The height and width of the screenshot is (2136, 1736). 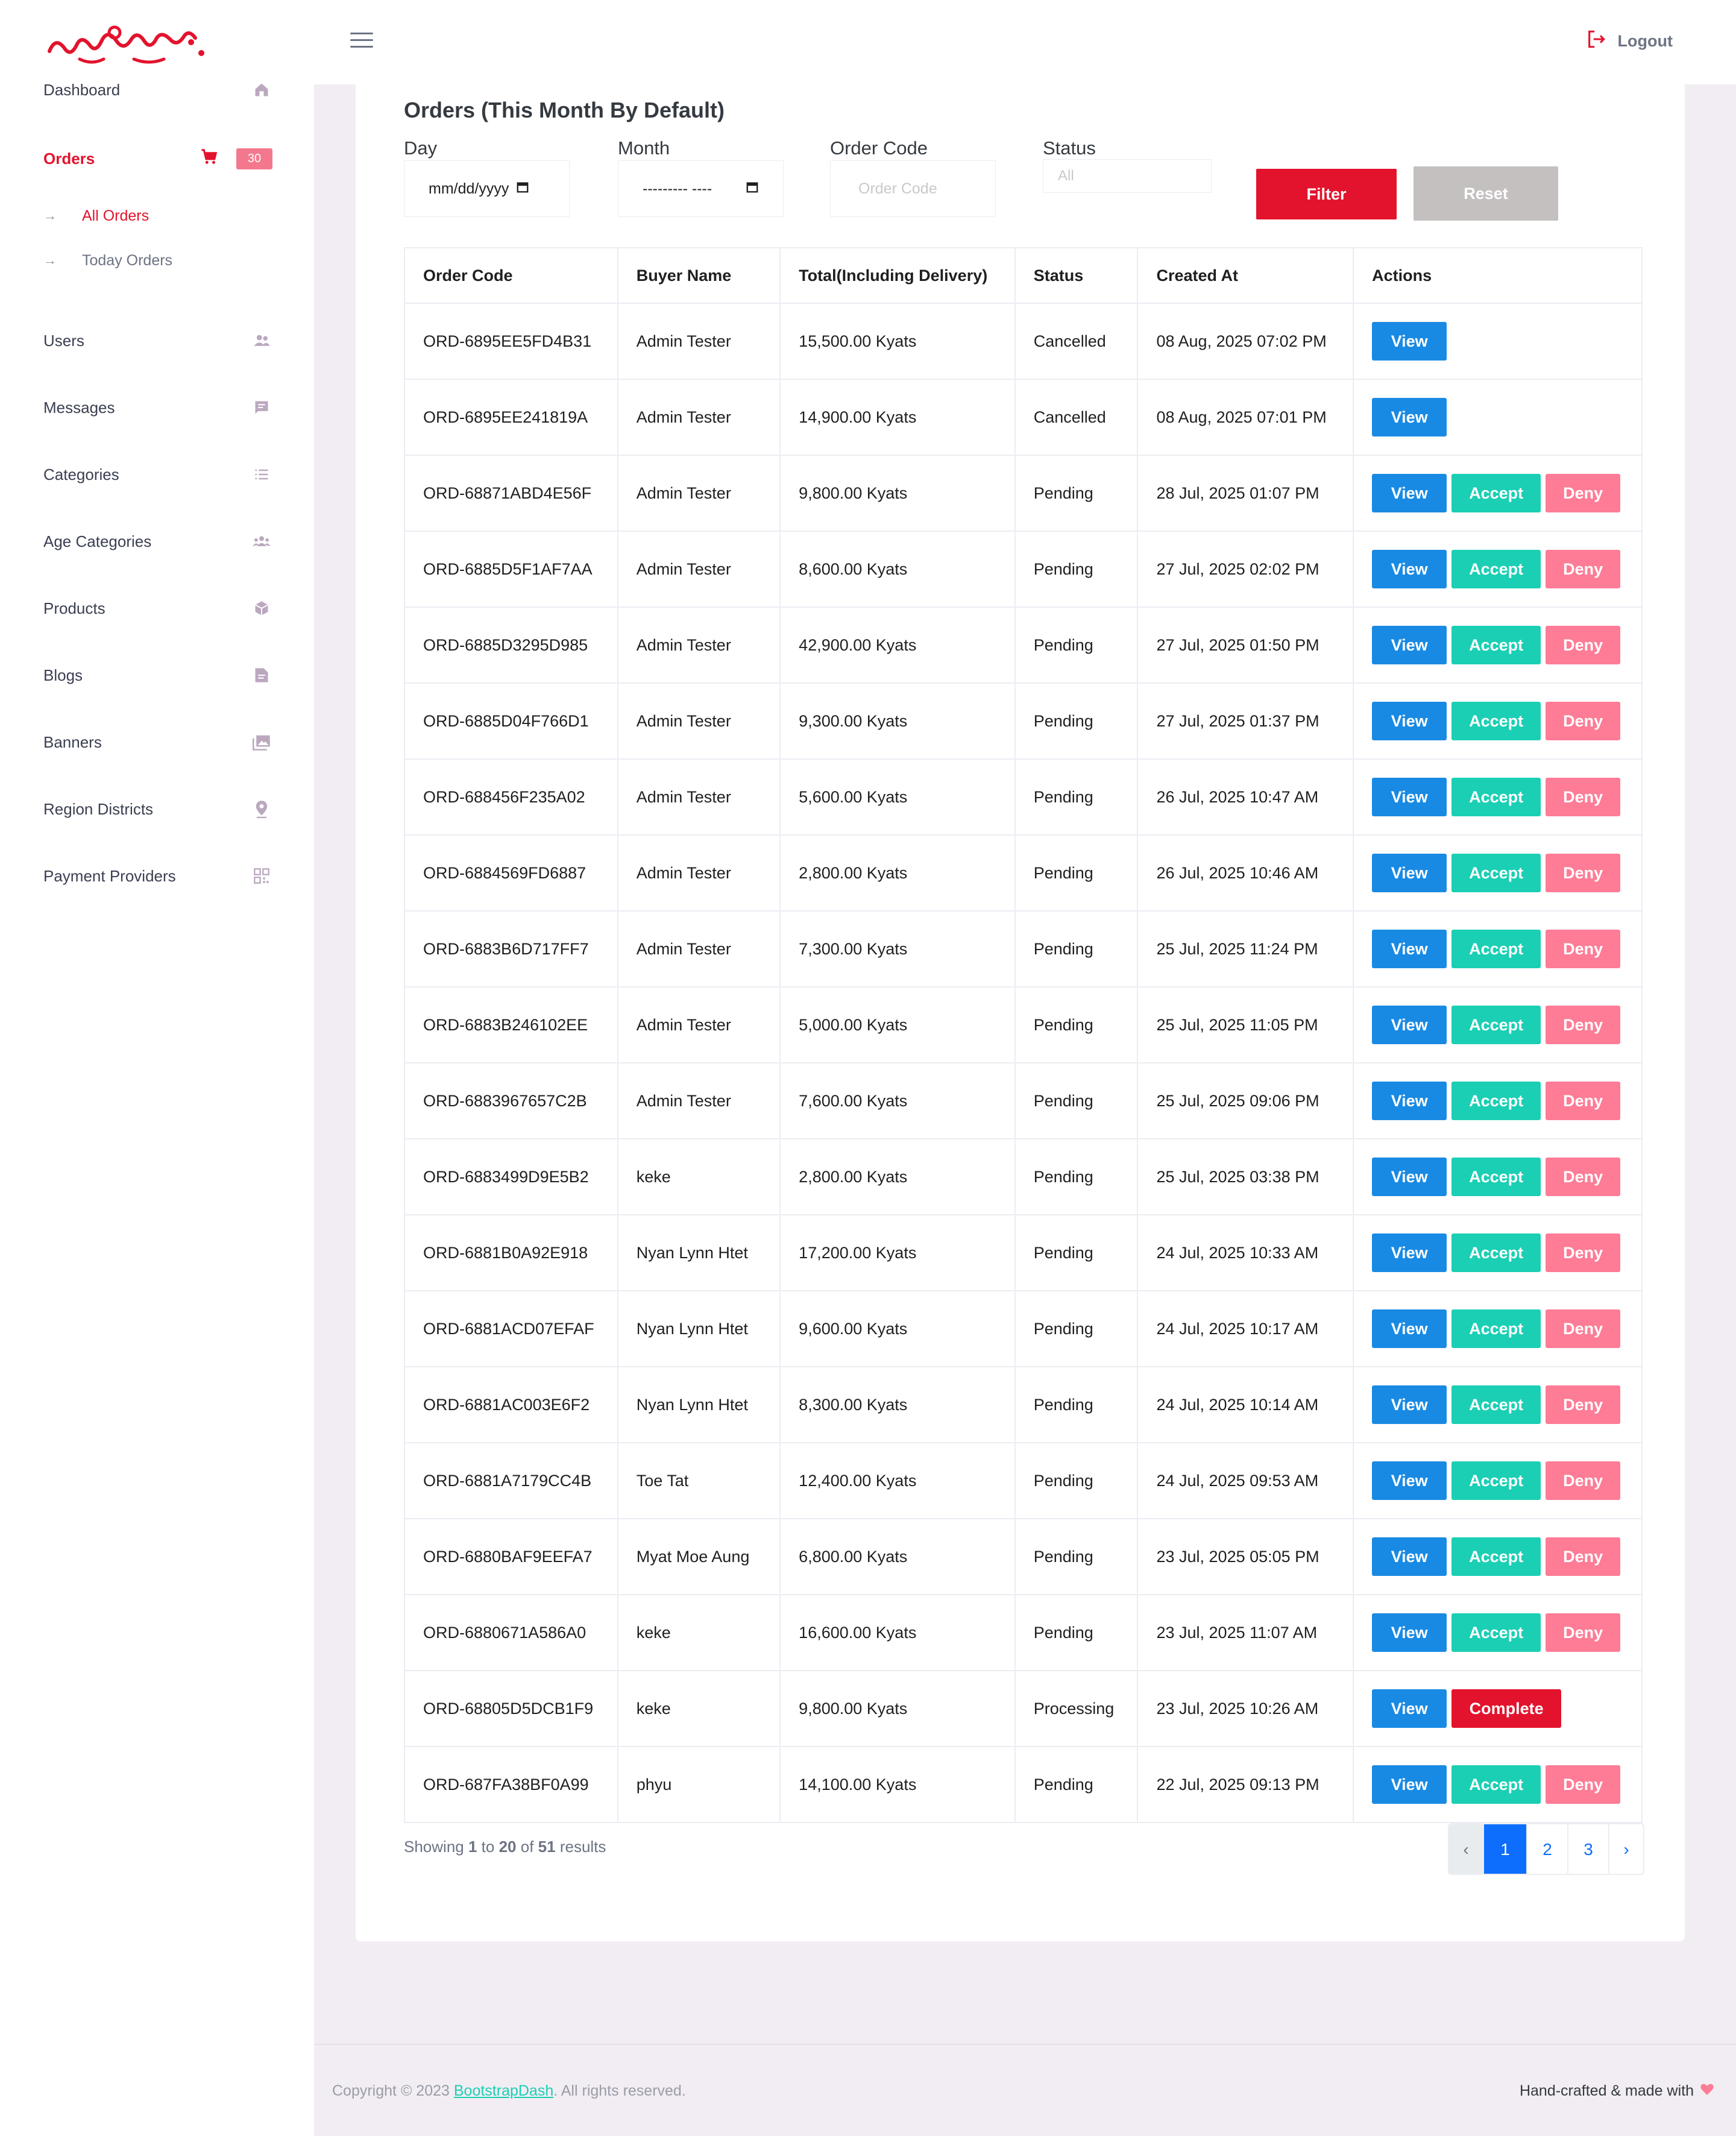 I want to click on filter-button: Filter, so click(x=1326, y=194).